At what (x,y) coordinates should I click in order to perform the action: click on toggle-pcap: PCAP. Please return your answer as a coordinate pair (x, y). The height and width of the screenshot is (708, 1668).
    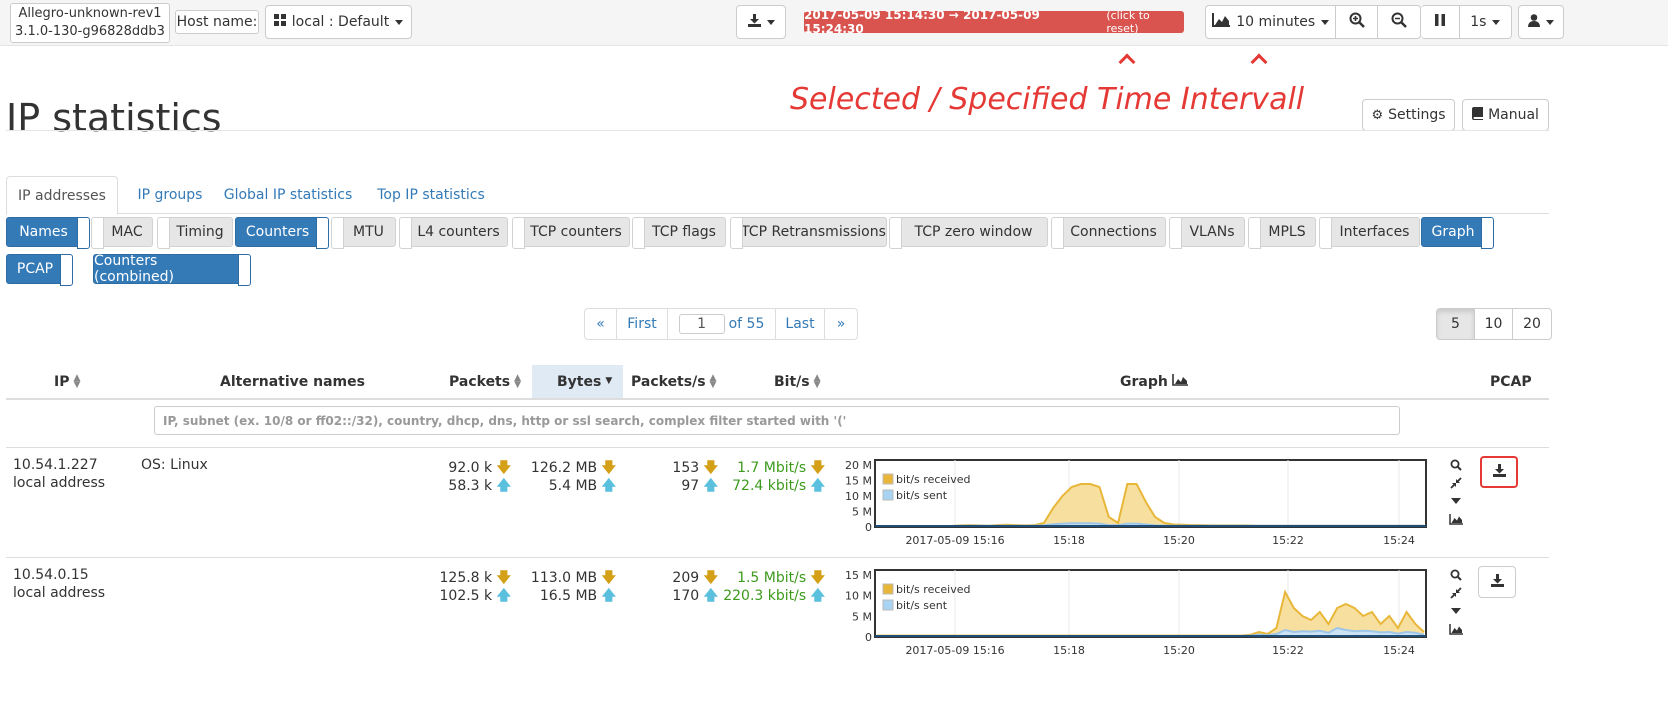
    Looking at the image, I should click on (39, 270).